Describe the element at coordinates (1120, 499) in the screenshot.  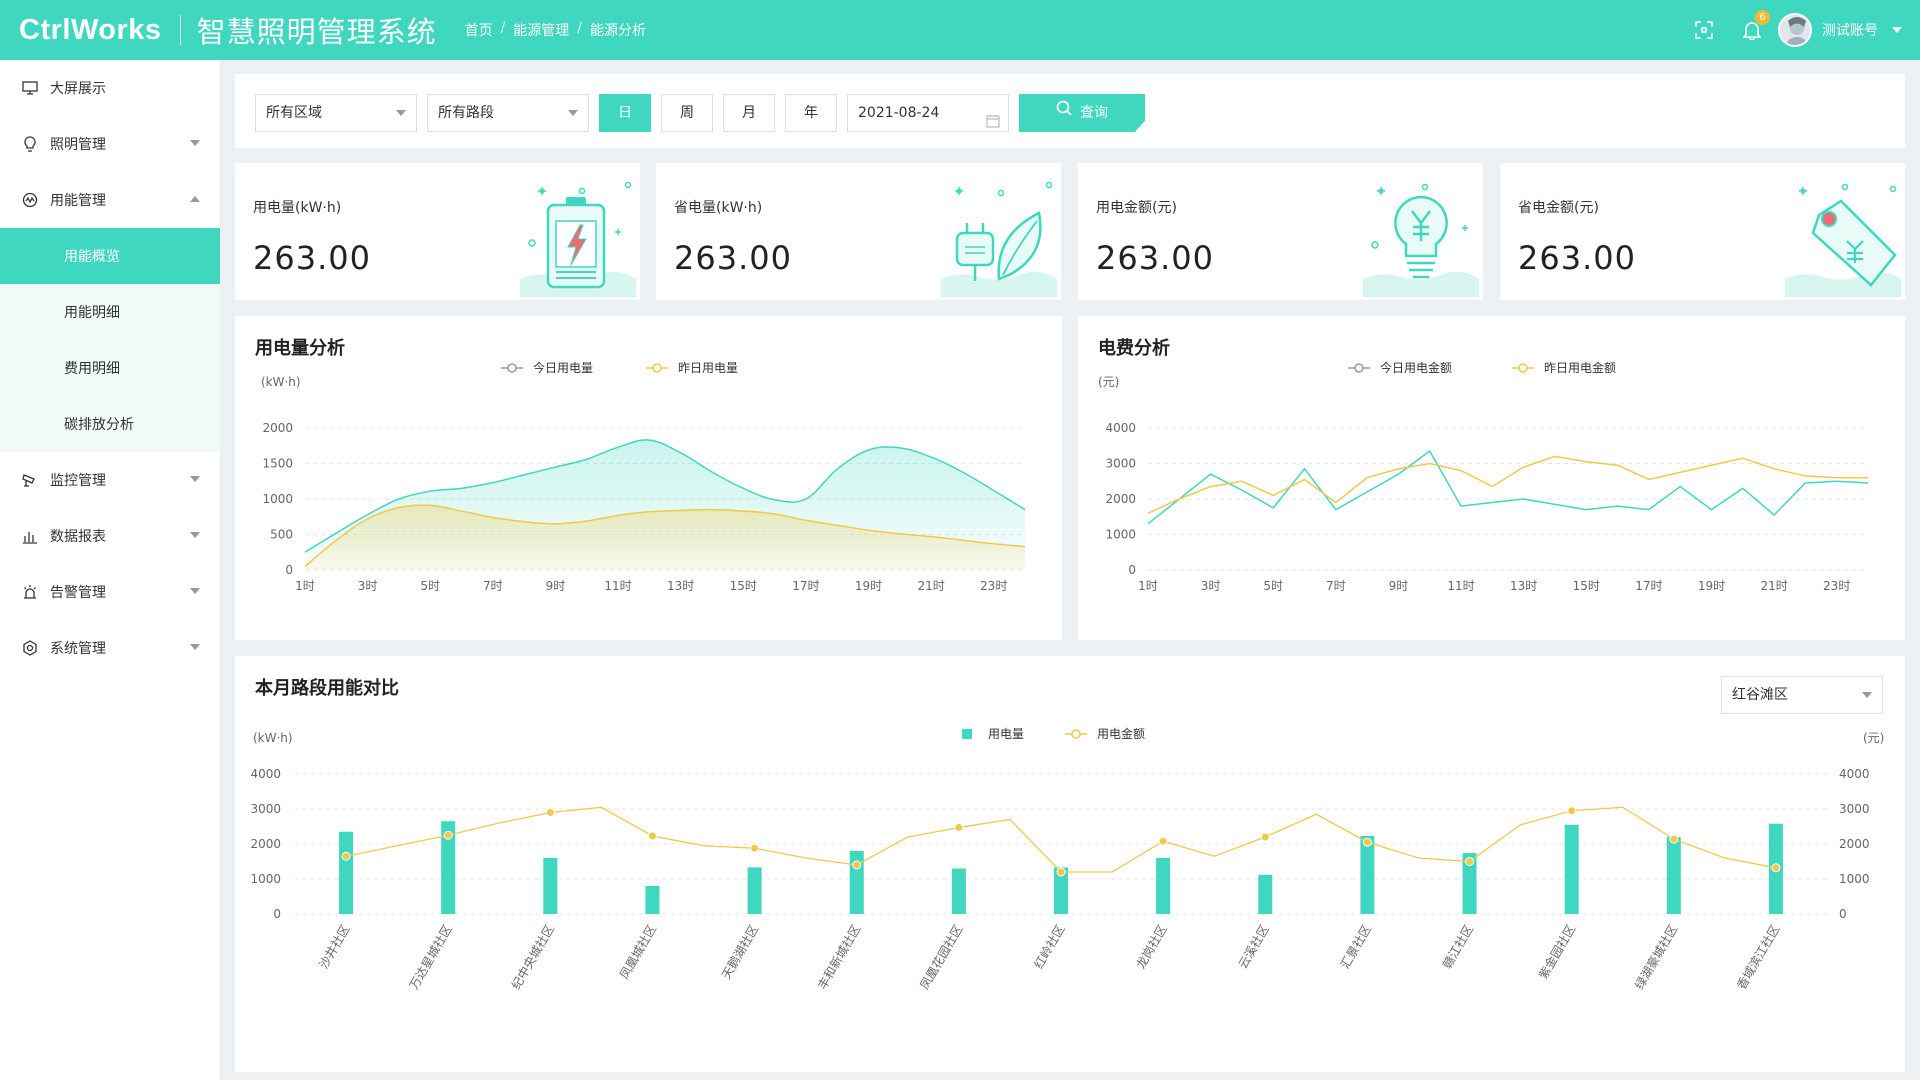
I see `y-tick-label: 2000` at that location.